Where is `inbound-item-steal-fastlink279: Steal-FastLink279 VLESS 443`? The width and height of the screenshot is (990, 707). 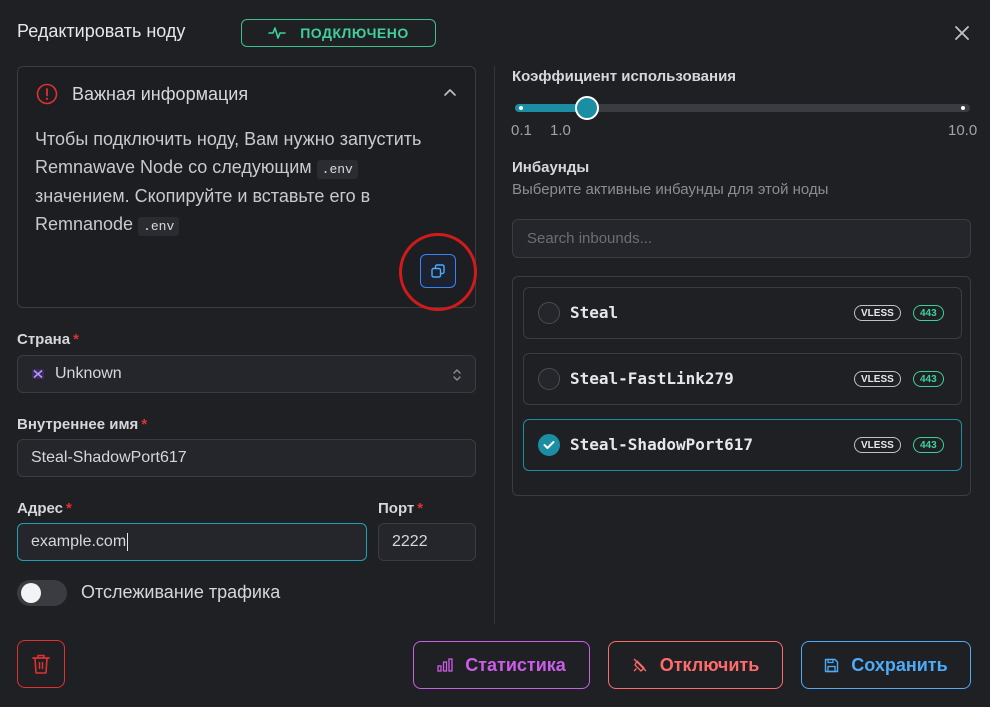
inbound-item-steal-fastlink279: Steal-FastLink279 VLESS 443 is located at coordinates (742, 379).